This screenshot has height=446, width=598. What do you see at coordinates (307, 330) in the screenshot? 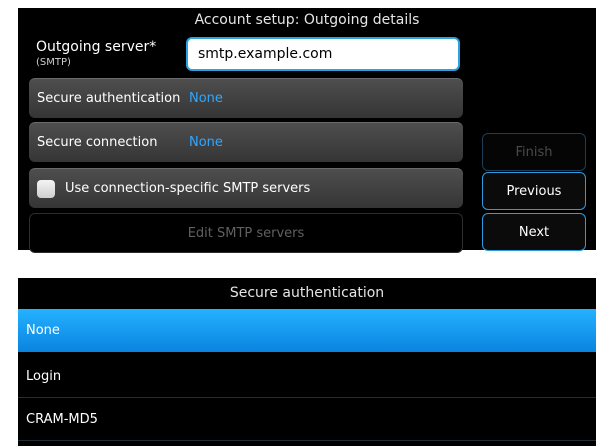
I see `auth-option-none: None` at bounding box center [307, 330].